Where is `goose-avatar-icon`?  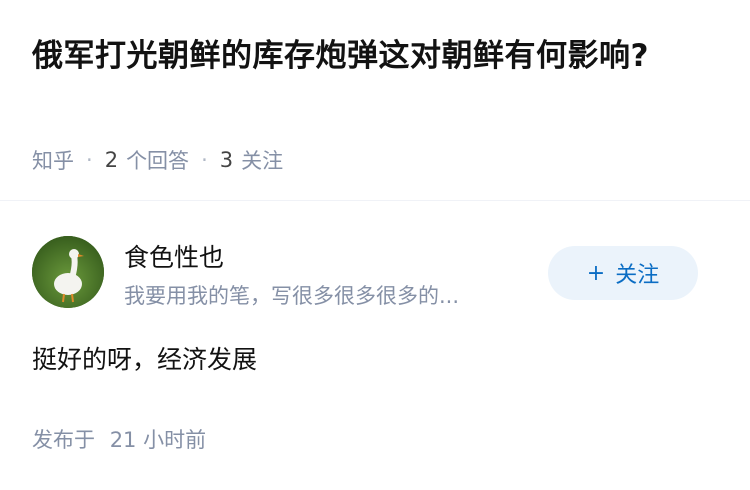 goose-avatar-icon is located at coordinates (68, 272).